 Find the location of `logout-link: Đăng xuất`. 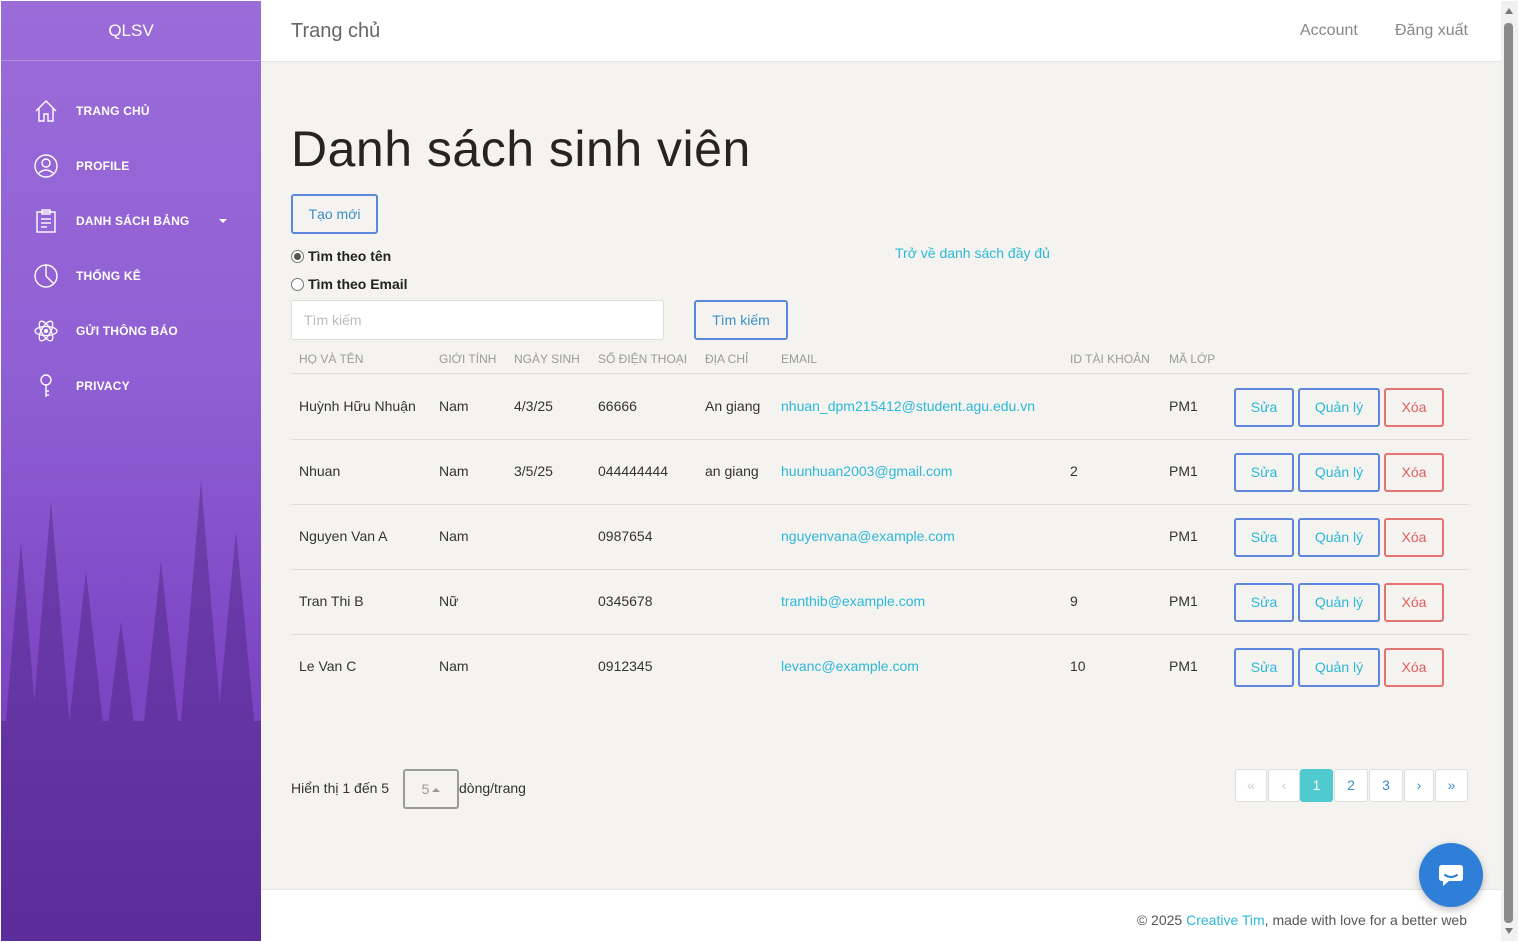

logout-link: Đăng xuất is located at coordinates (1431, 31).